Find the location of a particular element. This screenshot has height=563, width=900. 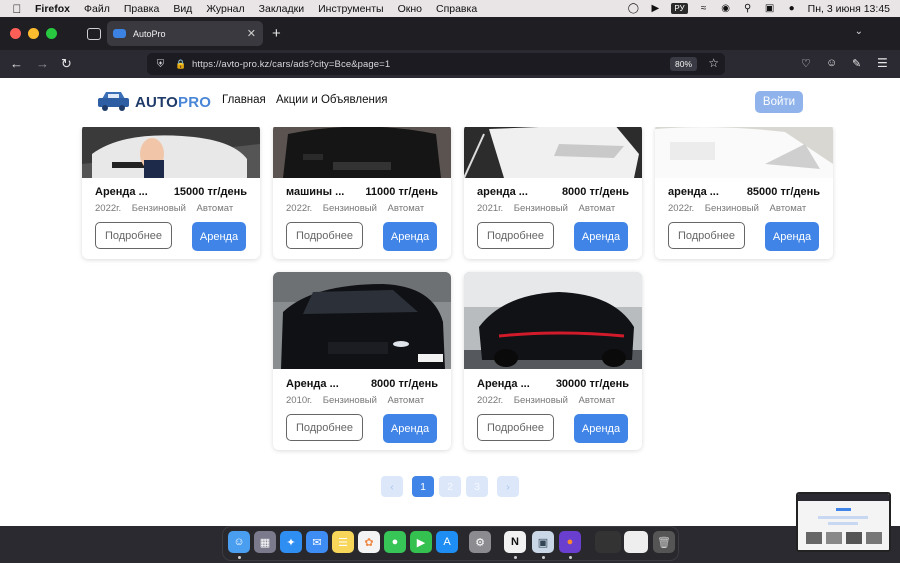

prev-page-button: ‹ is located at coordinates (392, 486).